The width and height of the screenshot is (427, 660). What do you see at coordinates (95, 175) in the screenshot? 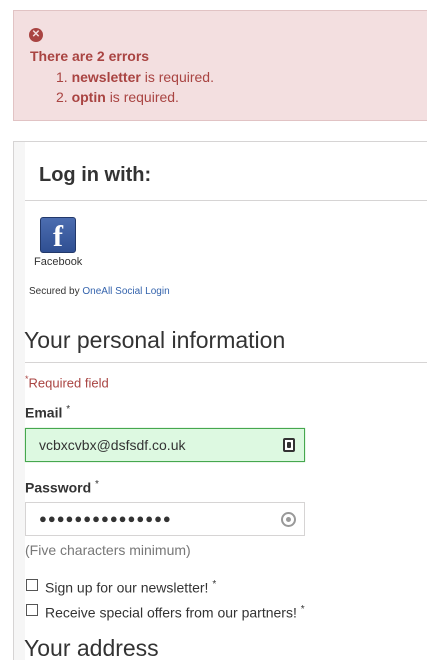
I see `social-login-title: Log in with:` at bounding box center [95, 175].